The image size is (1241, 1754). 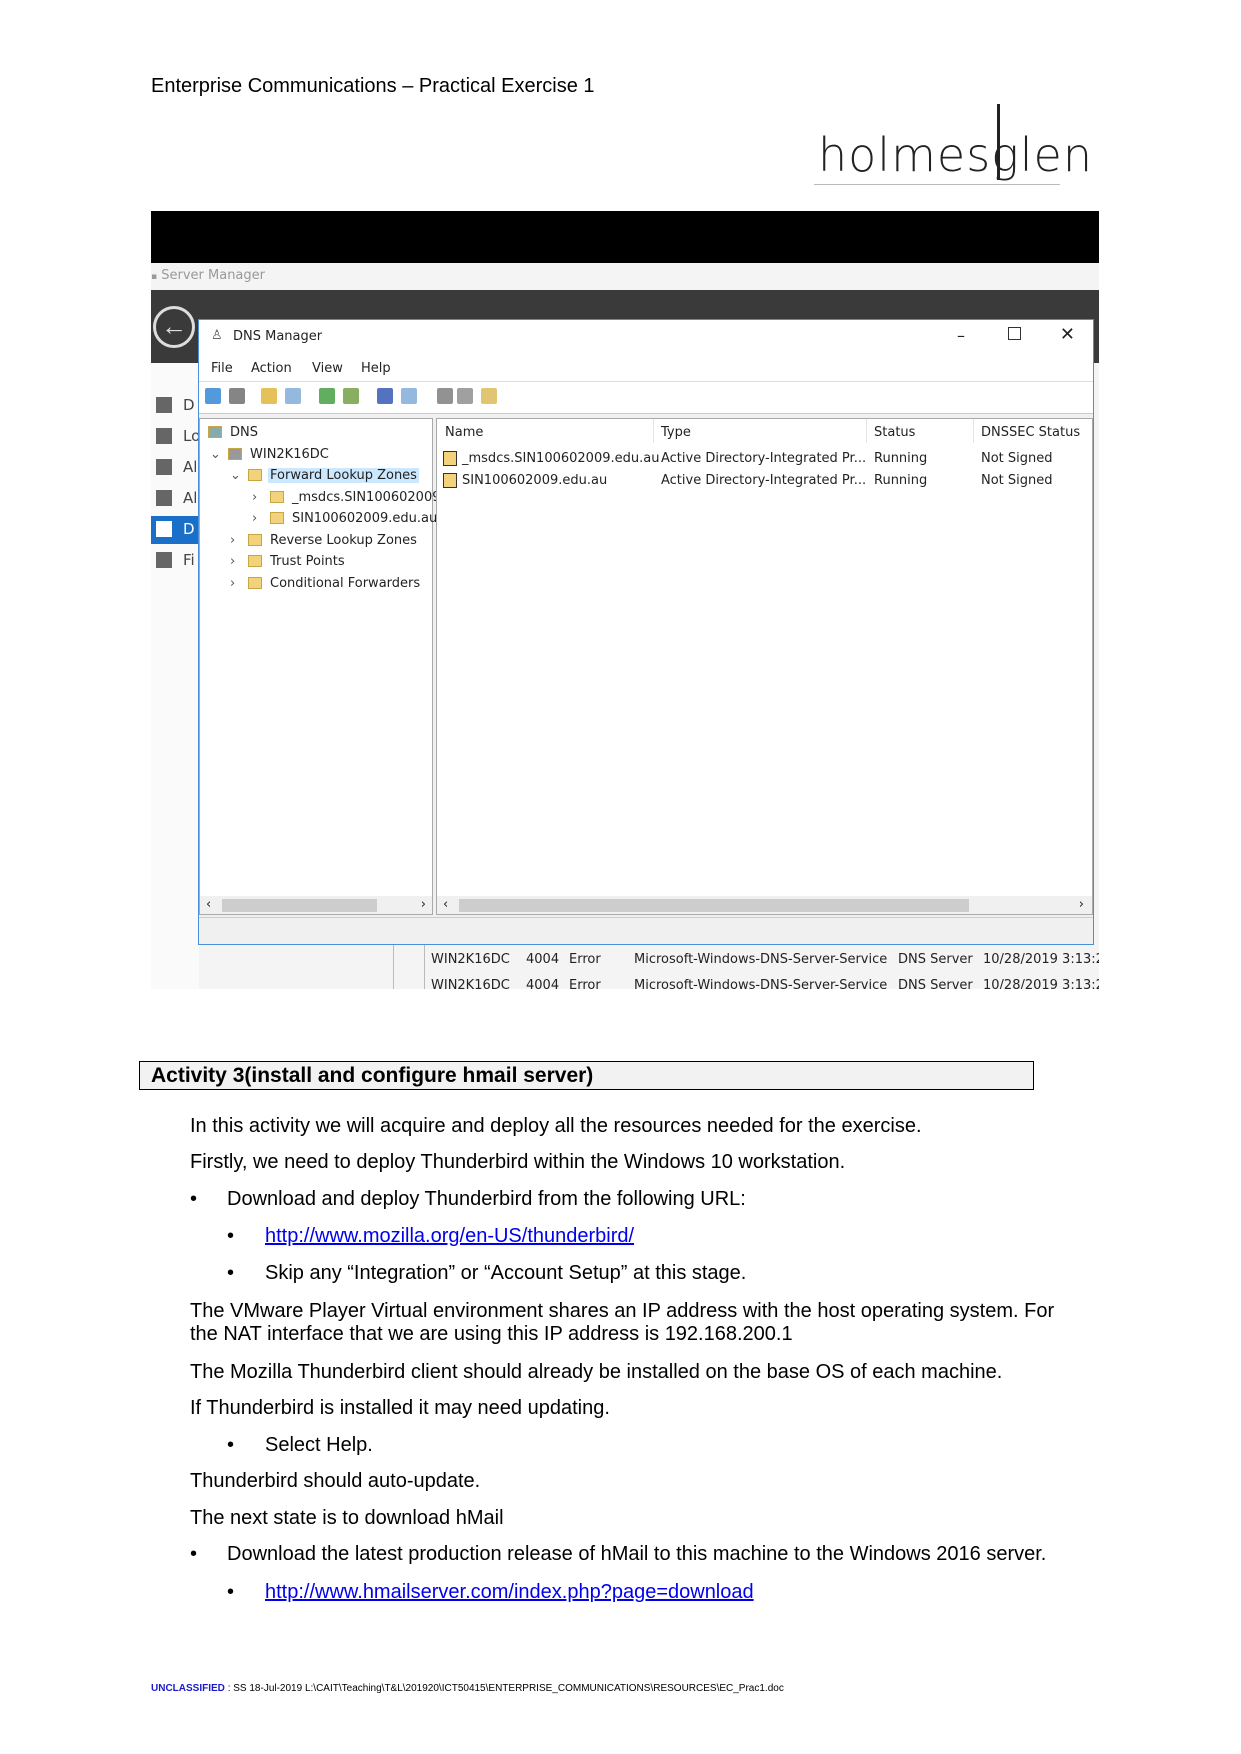 What do you see at coordinates (894, 432) in the screenshot?
I see `column-header: Status` at bounding box center [894, 432].